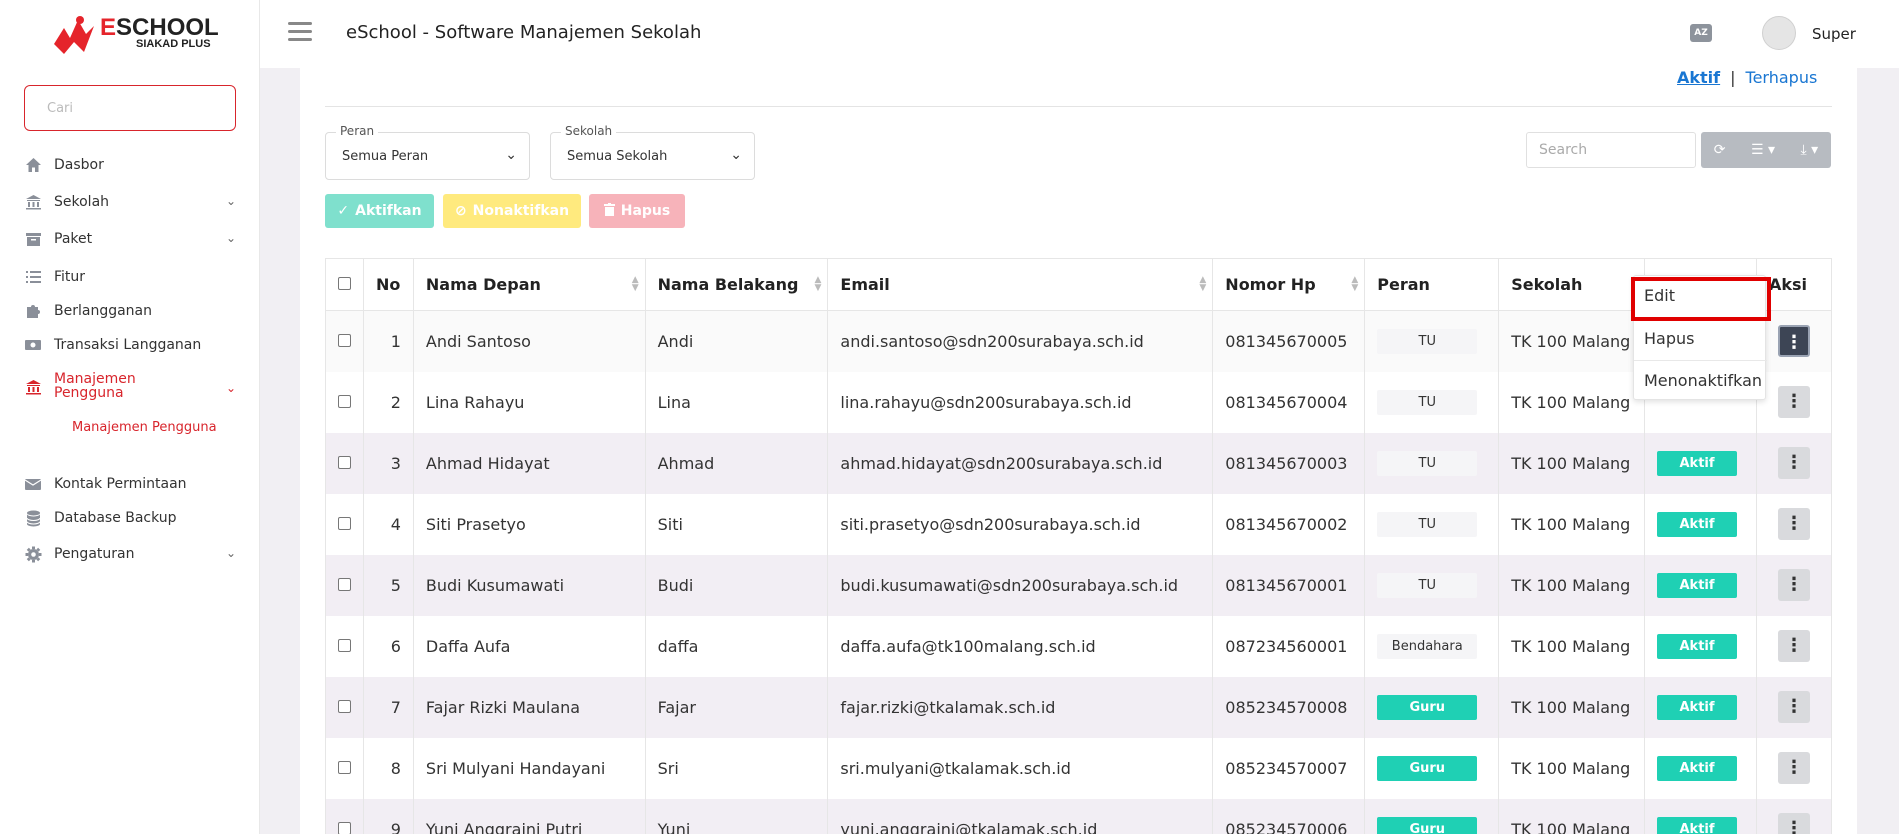 The width and height of the screenshot is (1899, 834). What do you see at coordinates (73, 239) in the screenshot?
I see `sidebar-item-label: Paket` at bounding box center [73, 239].